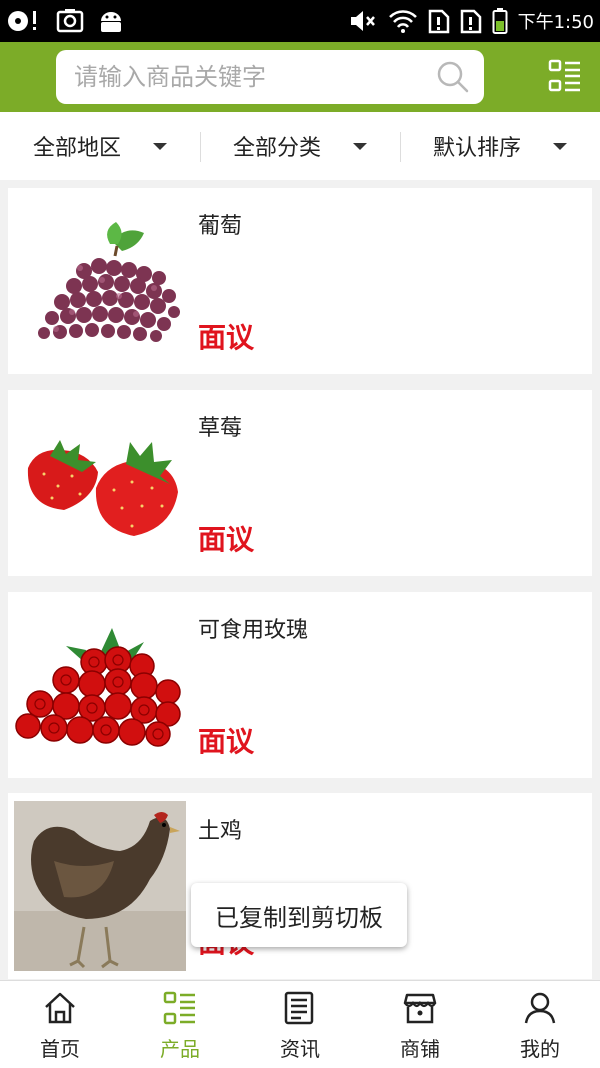 The width and height of the screenshot is (600, 1068). Describe the element at coordinates (180, 1049) in the screenshot. I see `nav-label: 产品` at that location.